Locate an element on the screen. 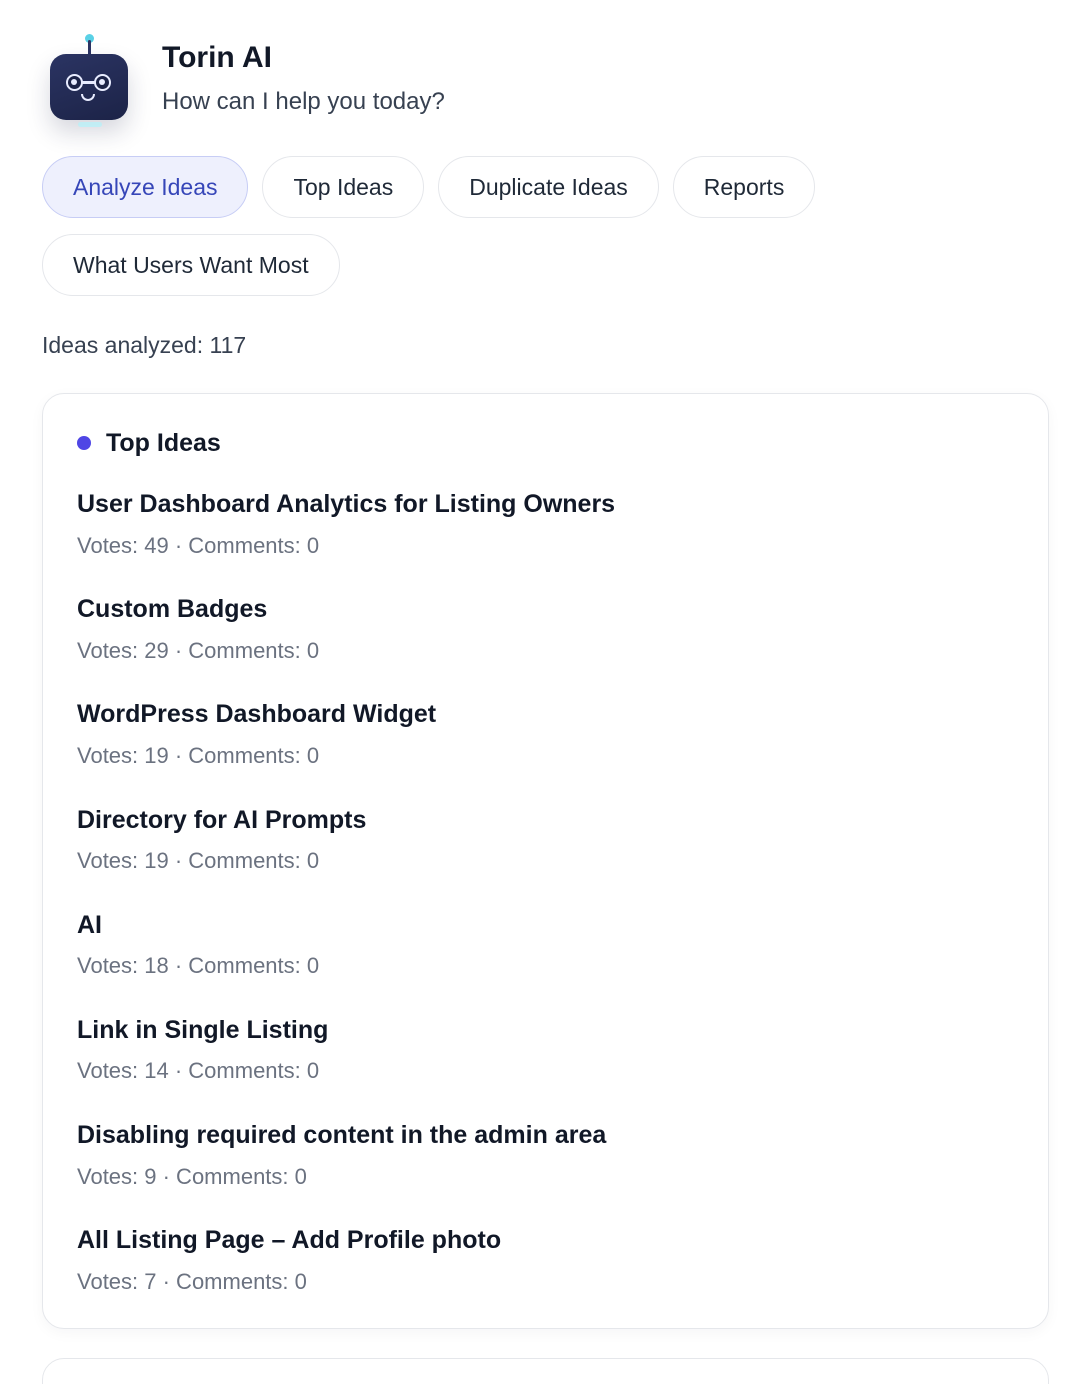  idea-title: AI is located at coordinates (89, 924).